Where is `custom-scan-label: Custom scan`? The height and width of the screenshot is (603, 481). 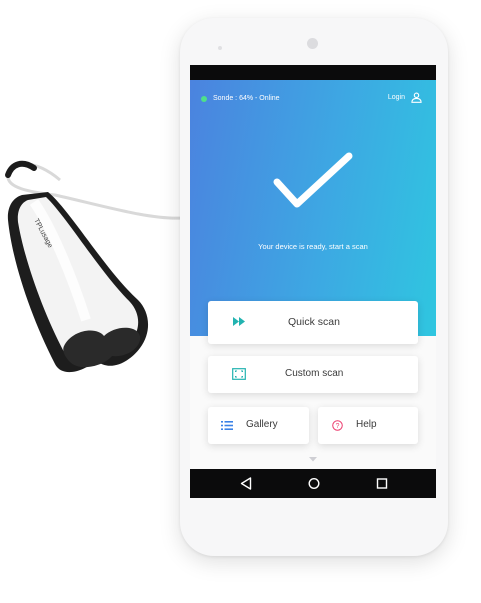 custom-scan-label: Custom scan is located at coordinates (314, 373).